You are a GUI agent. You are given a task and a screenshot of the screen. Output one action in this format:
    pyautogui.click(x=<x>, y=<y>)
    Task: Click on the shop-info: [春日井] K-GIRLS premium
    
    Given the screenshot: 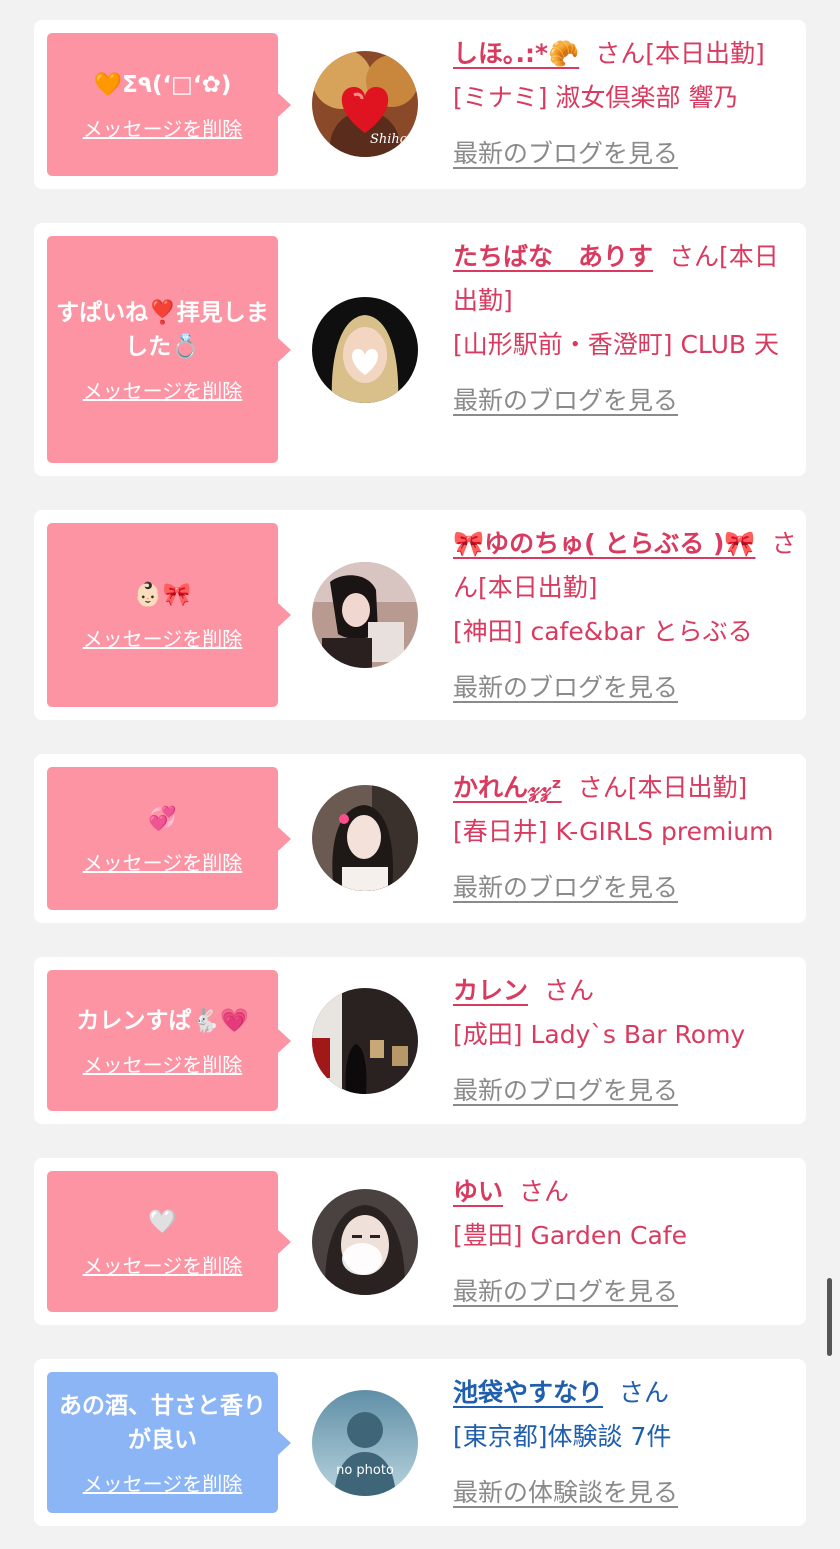 What is the action you would take?
    pyautogui.click(x=613, y=831)
    